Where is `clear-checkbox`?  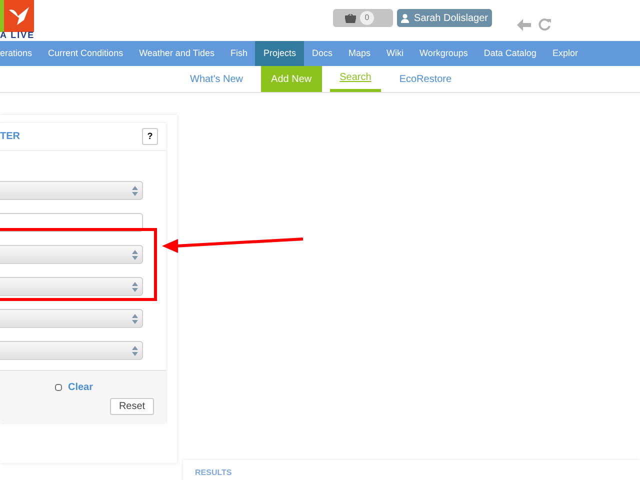
clear-checkbox is located at coordinates (58, 387).